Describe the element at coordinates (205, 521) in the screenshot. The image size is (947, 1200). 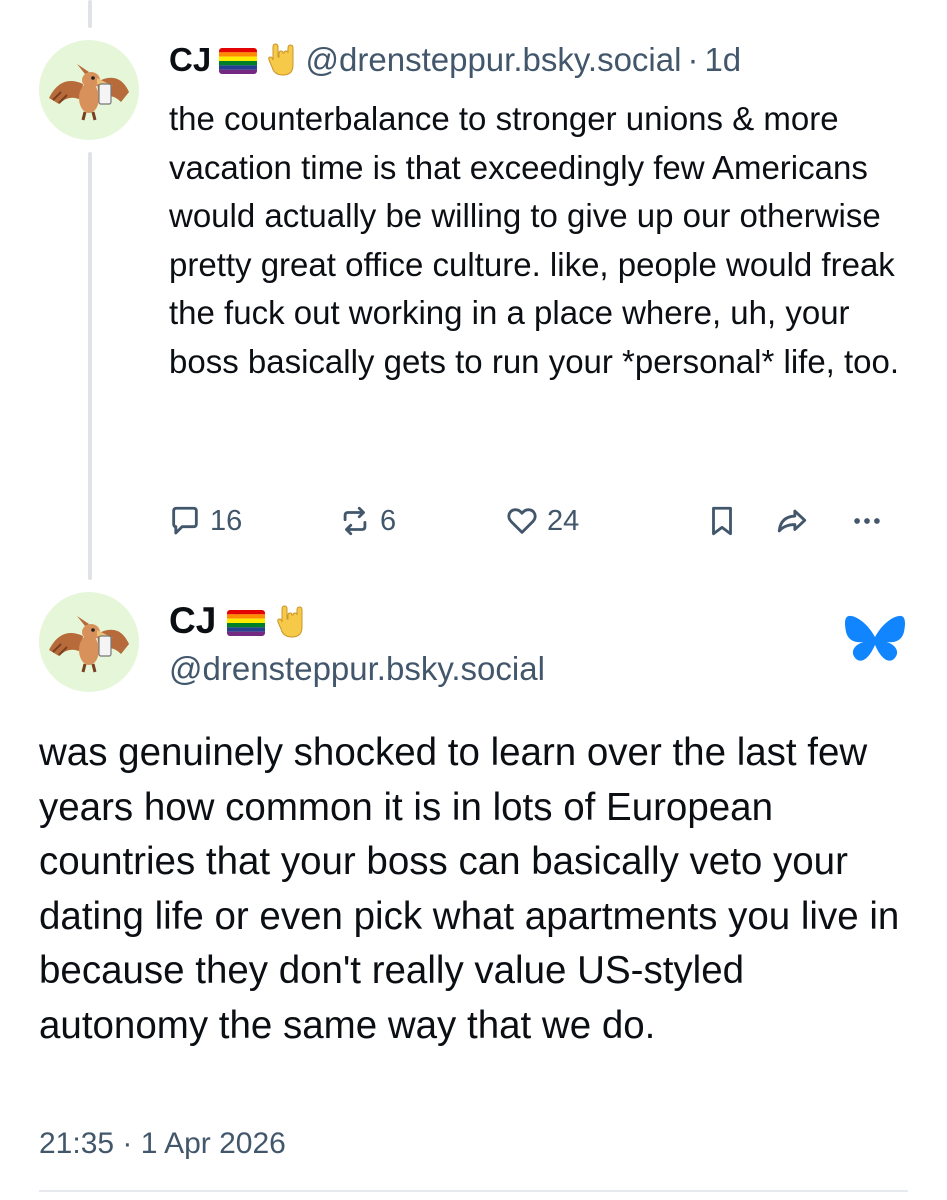
I see `reply-button: 16` at that location.